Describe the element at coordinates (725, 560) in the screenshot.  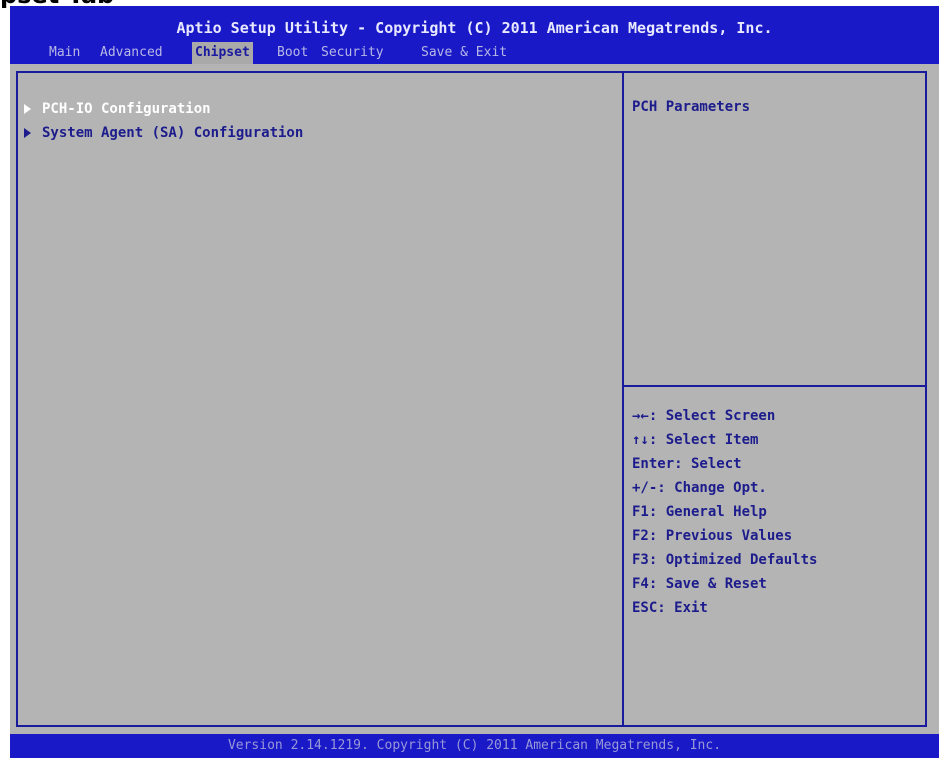
I see `key-optimized-defaults: F3: Optimized Defaults` at that location.